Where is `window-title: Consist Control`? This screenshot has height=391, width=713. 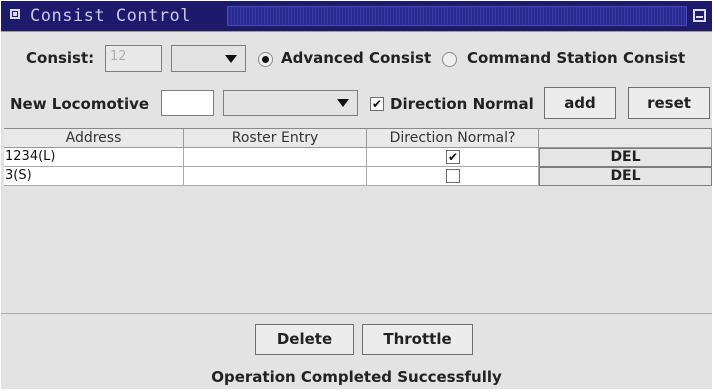 window-title: Consist Control is located at coordinates (111, 16).